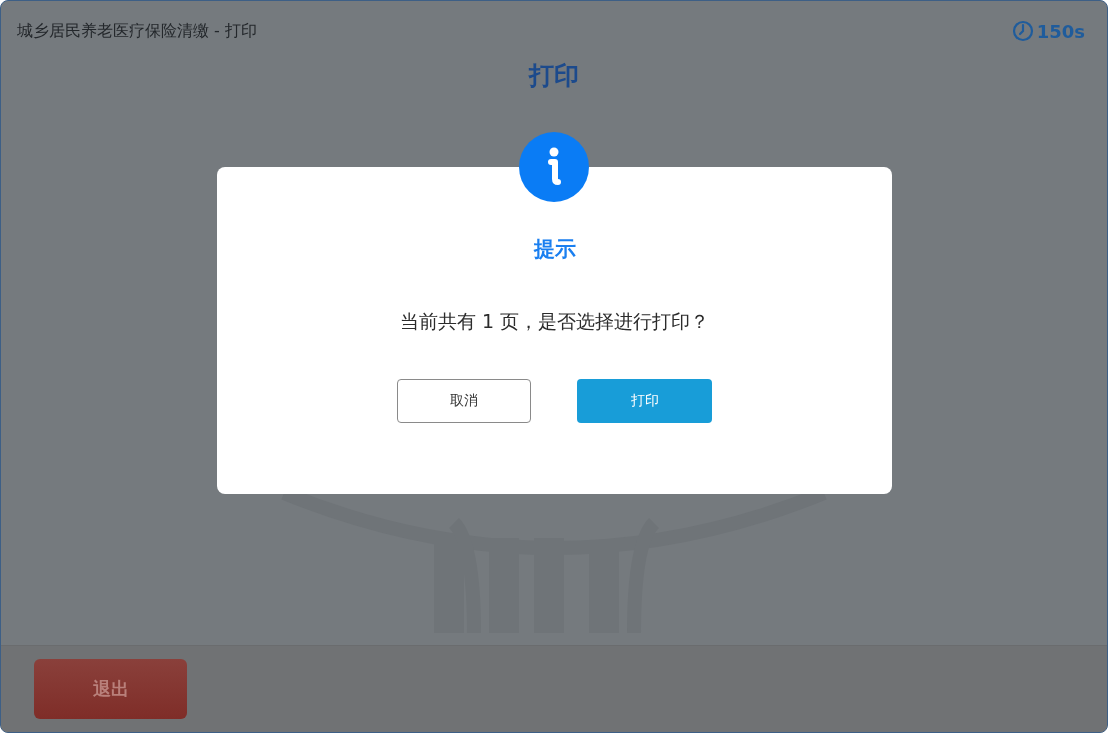 This screenshot has width=1108, height=733. I want to click on window-title: 城乡居民养老医疗保险清缴 - 打印, so click(137, 31).